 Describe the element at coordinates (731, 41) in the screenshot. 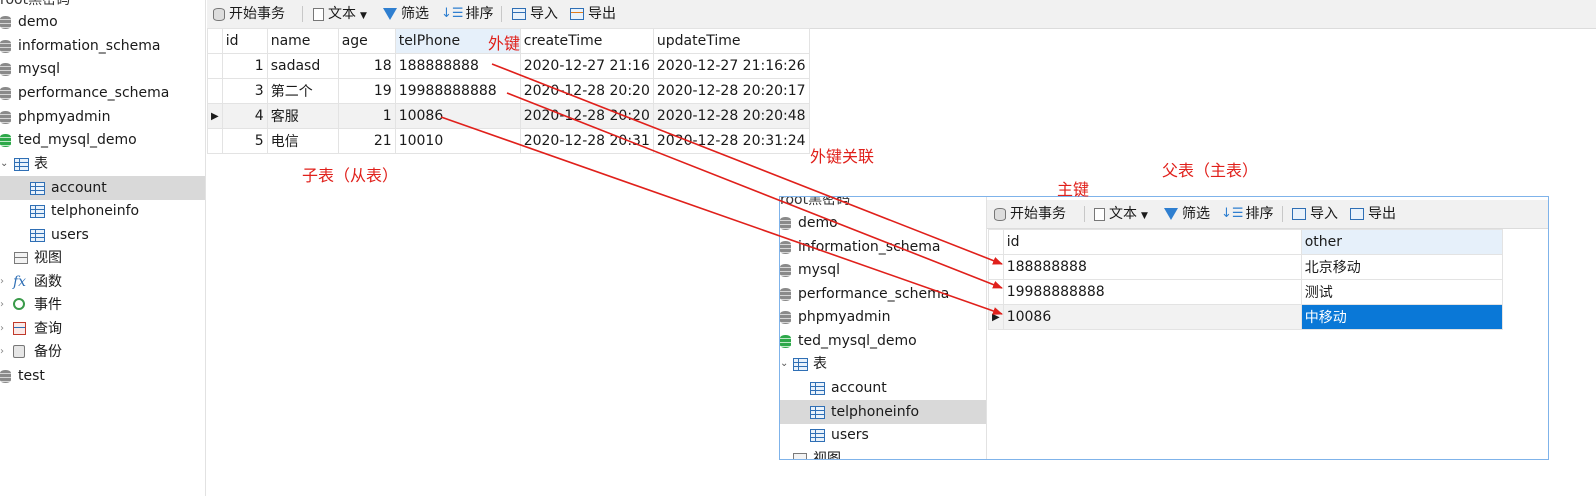

I see `column-header: updateTime` at that location.